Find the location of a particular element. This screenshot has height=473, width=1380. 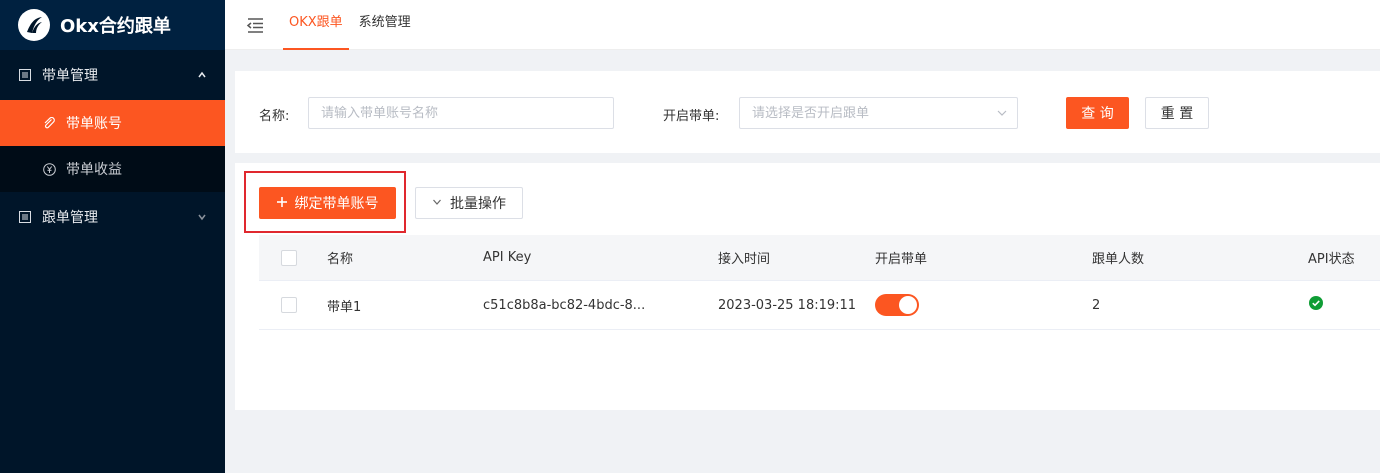

app-title: Okx合约跟单 is located at coordinates (115, 26).